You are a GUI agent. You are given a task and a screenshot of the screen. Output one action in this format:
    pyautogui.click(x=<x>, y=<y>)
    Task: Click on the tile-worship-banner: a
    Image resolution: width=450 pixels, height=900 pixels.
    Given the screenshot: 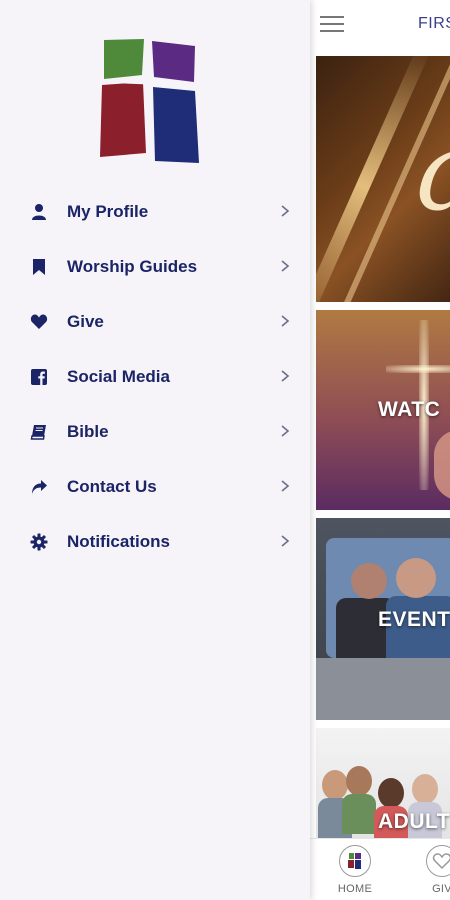 What is the action you would take?
    pyautogui.click(x=383, y=179)
    